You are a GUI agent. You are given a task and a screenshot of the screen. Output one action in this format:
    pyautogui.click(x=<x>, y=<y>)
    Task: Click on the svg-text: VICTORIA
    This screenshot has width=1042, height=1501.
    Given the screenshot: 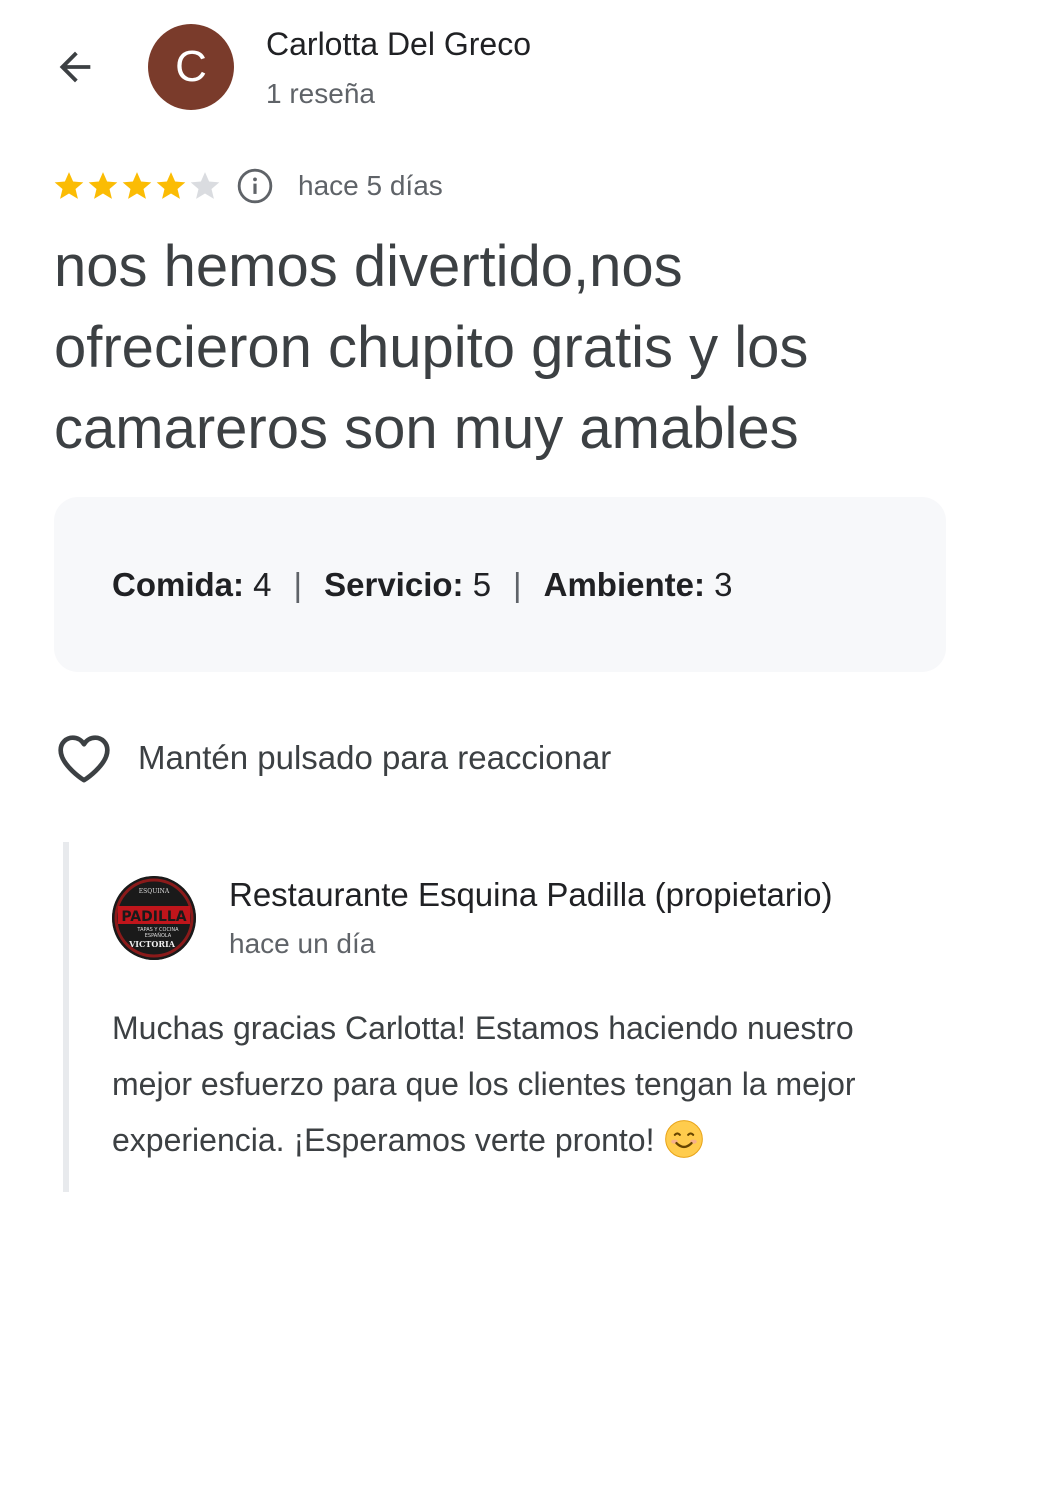 What is the action you would take?
    pyautogui.click(x=152, y=944)
    